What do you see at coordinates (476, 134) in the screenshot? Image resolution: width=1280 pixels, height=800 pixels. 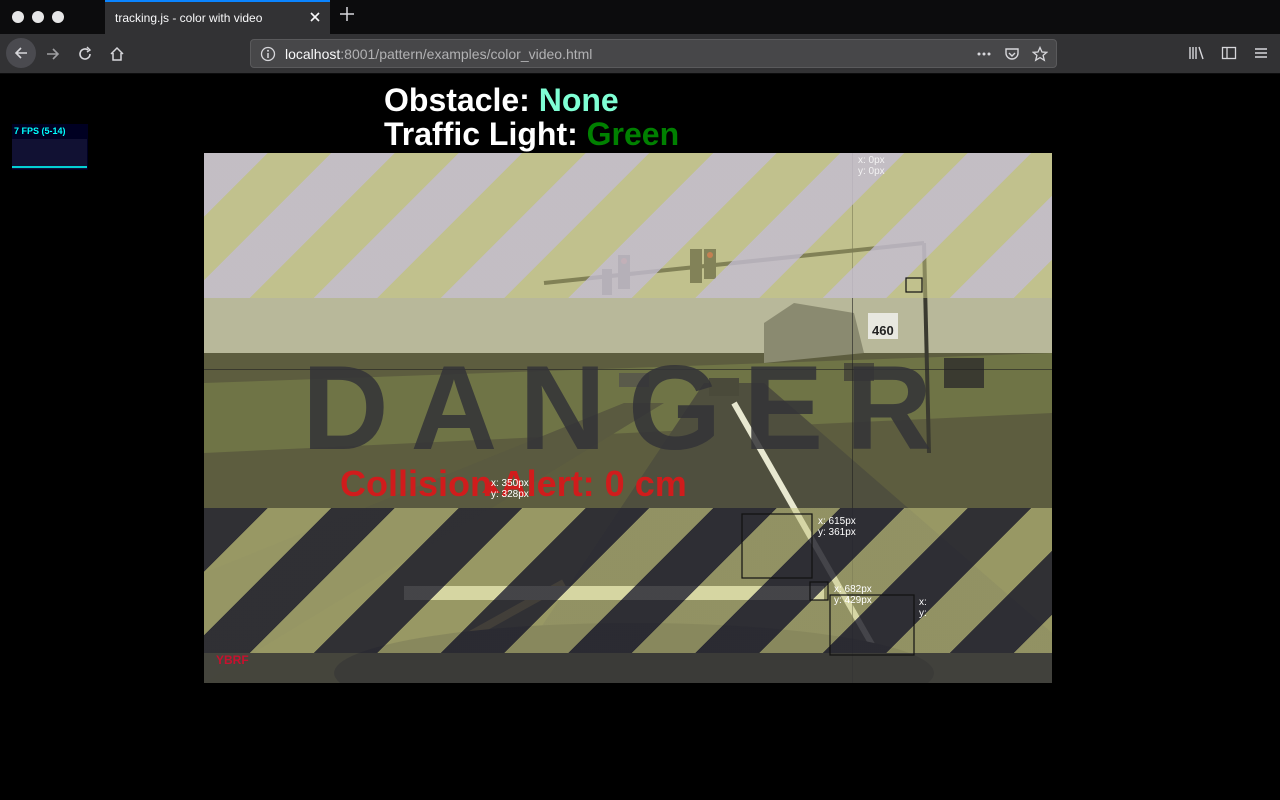 I see `traffic-light-label: Traffic Light` at bounding box center [476, 134].